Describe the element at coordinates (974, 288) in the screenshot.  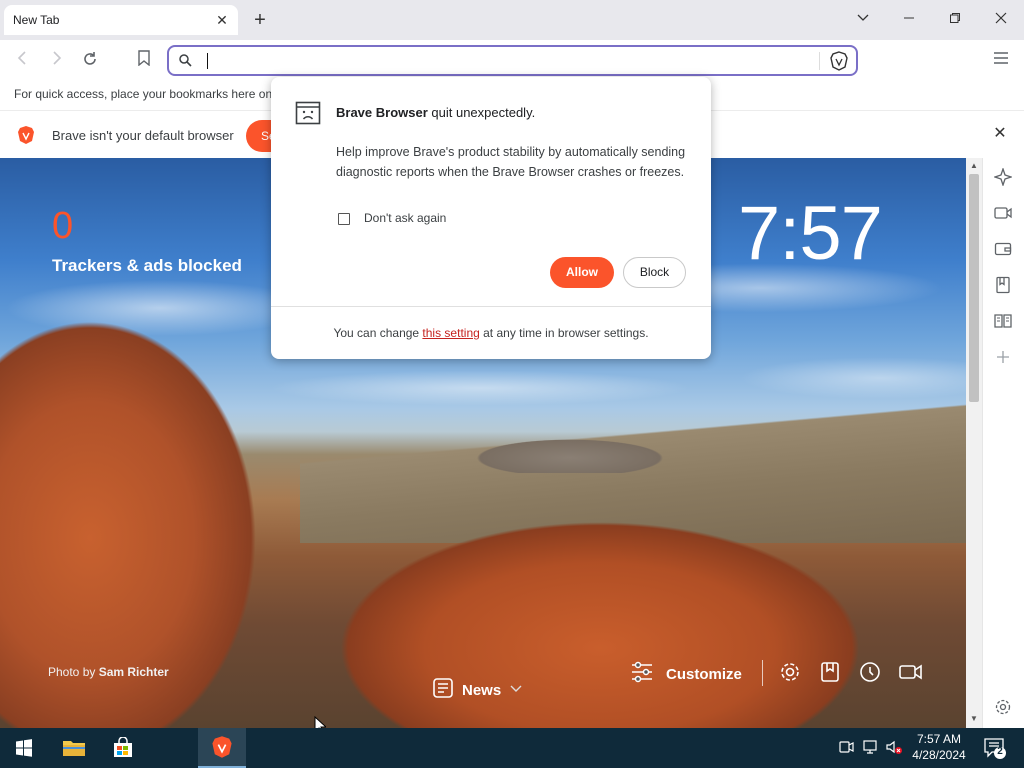
I see `scrollbar-thumb` at that location.